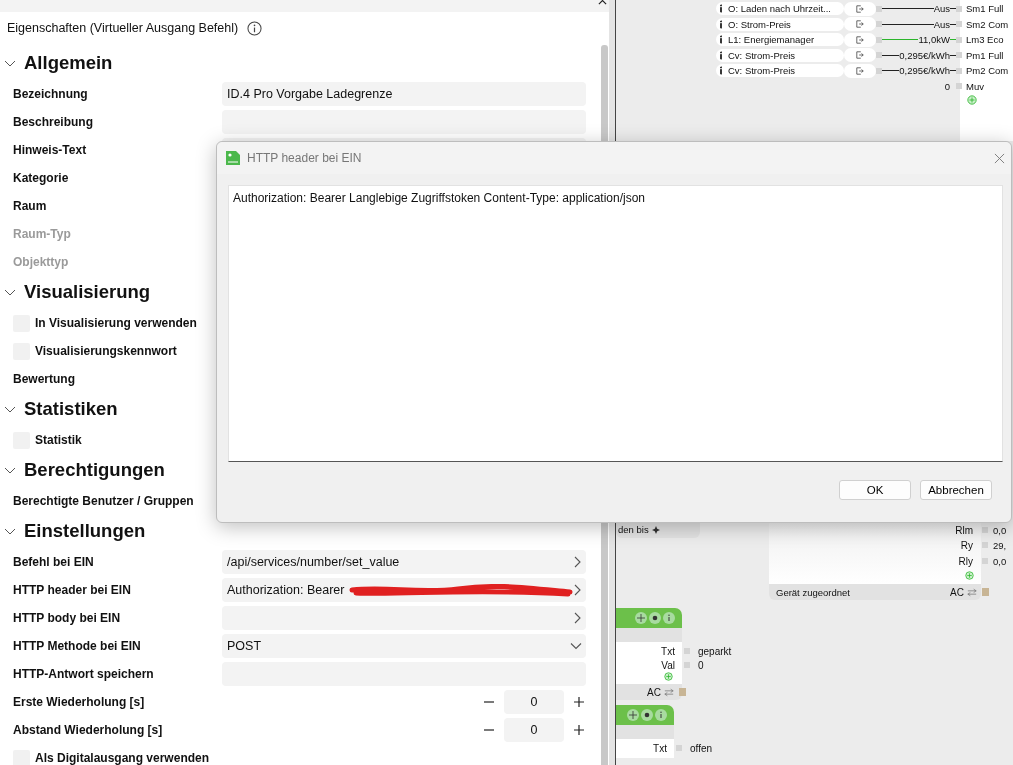  I want to click on input-name: Sm2 Com, so click(987, 24).